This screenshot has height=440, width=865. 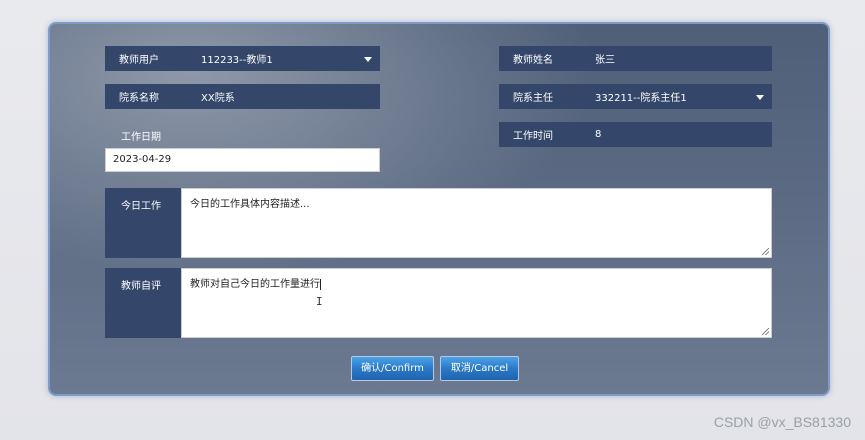 I want to click on teacher-user-select: 教师用户 112233--教师1, so click(x=242, y=58).